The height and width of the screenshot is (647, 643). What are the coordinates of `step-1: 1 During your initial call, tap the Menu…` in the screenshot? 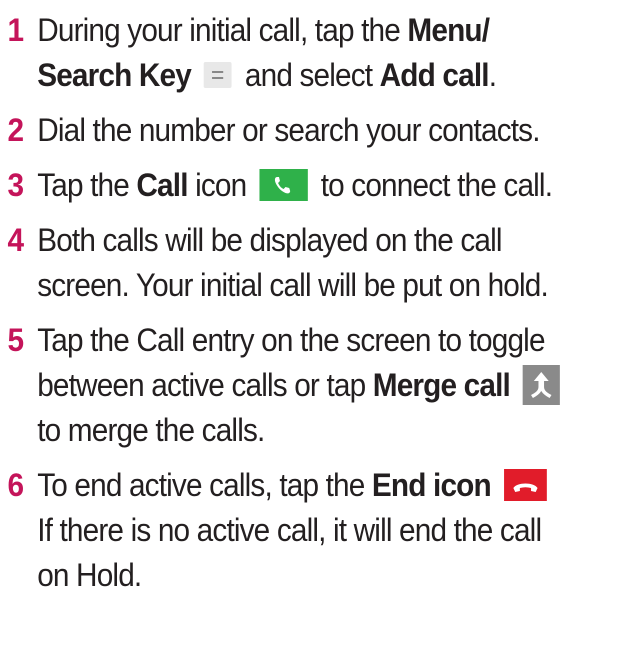 It's located at (299, 53).